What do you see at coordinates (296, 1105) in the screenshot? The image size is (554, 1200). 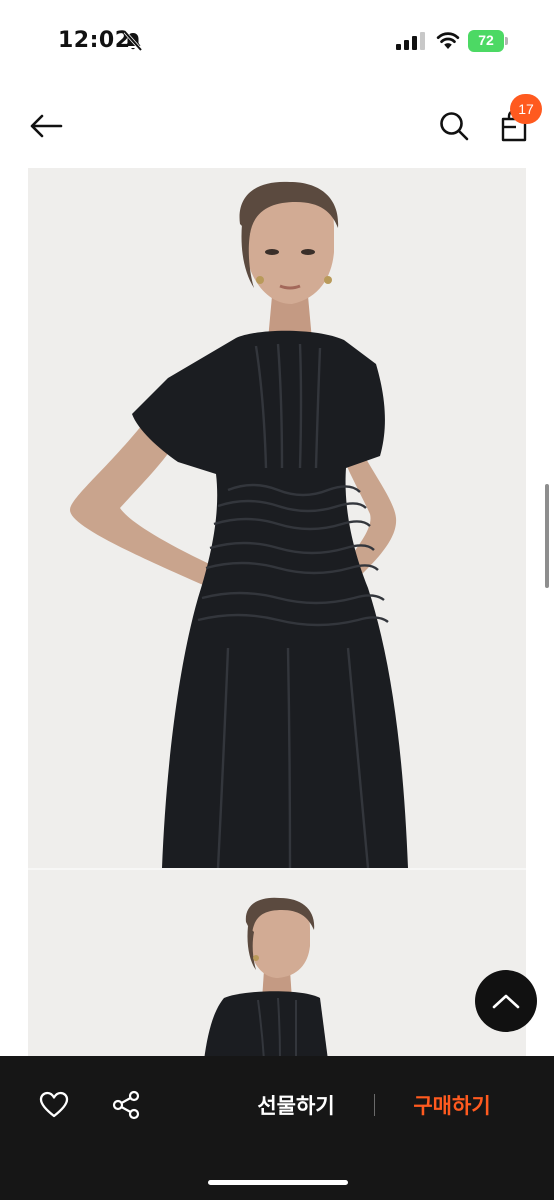 I see `gift-button: 선물하기` at bounding box center [296, 1105].